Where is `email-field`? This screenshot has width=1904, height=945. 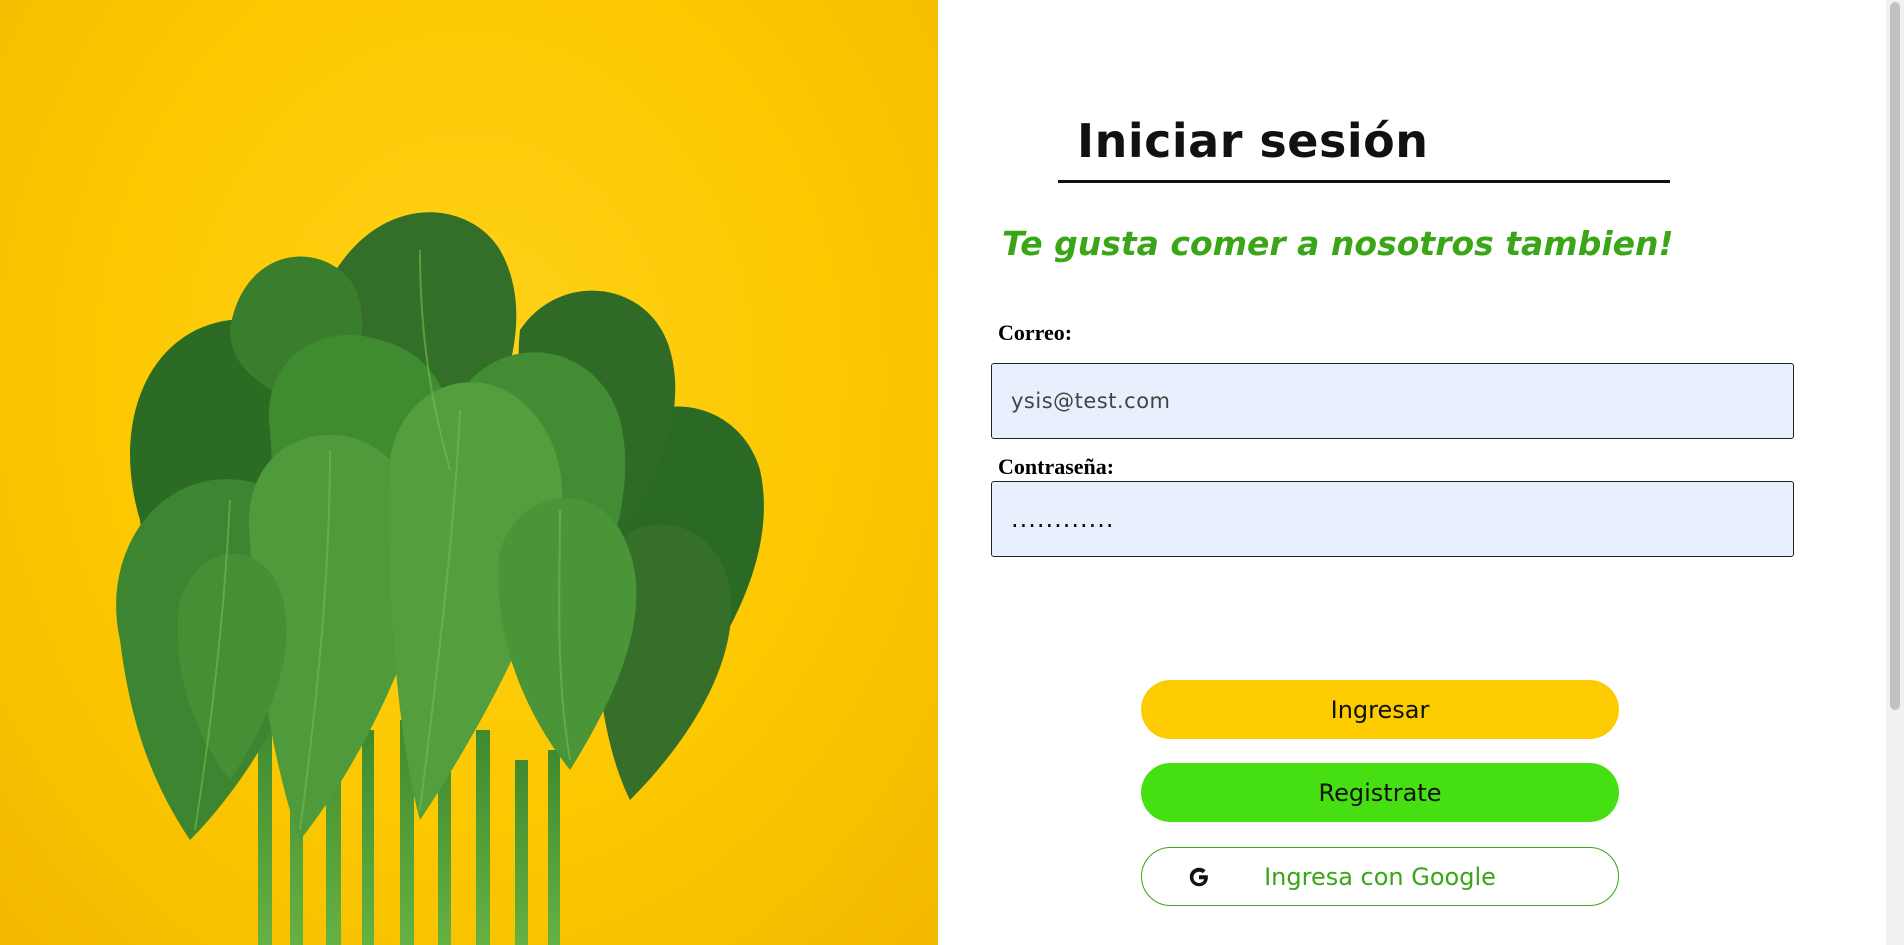
email-field is located at coordinates (1392, 401).